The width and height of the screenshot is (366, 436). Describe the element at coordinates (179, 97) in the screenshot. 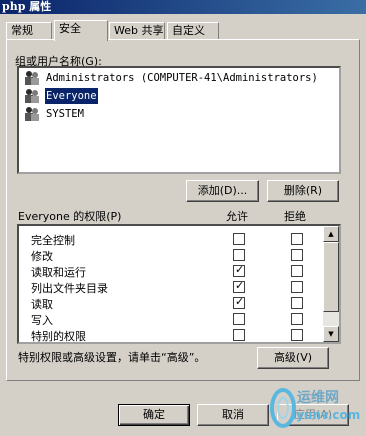

I see `user-item-everyone: Everyone` at that location.